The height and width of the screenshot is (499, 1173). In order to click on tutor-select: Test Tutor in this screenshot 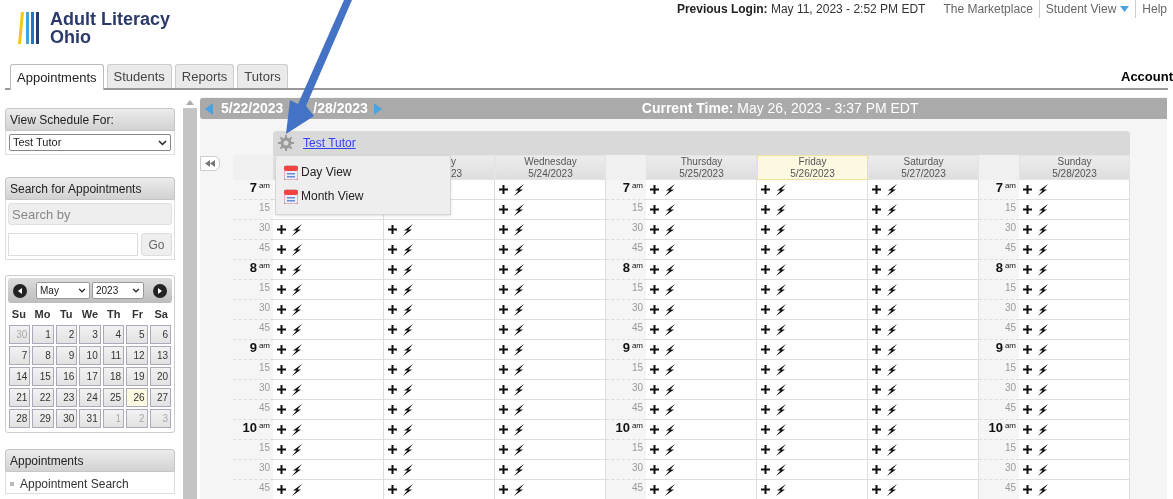, I will do `click(90, 142)`.